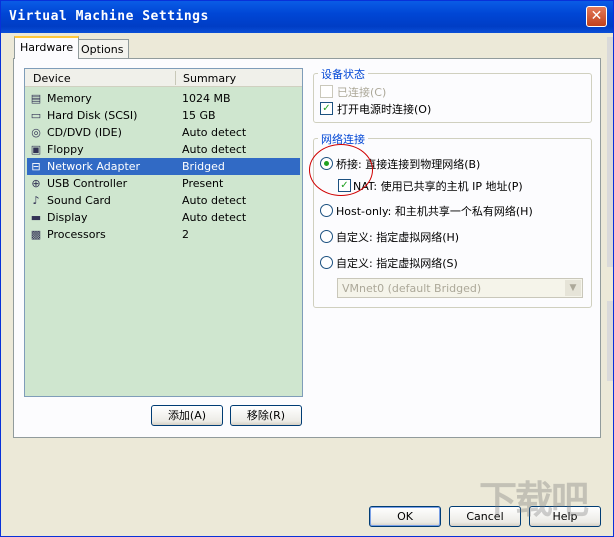 The image size is (614, 537). What do you see at coordinates (109, 16) in the screenshot?
I see `window-title: Virtual Machine Settings` at bounding box center [109, 16].